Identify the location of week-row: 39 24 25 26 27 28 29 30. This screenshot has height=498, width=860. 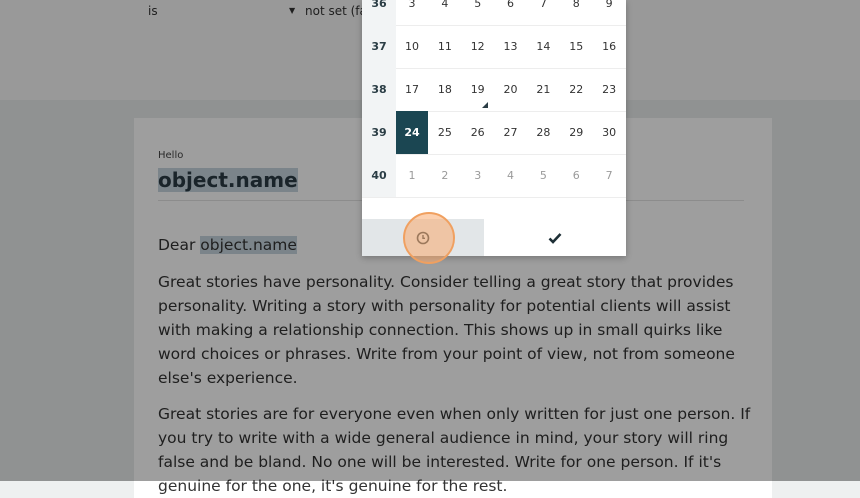
(494, 133).